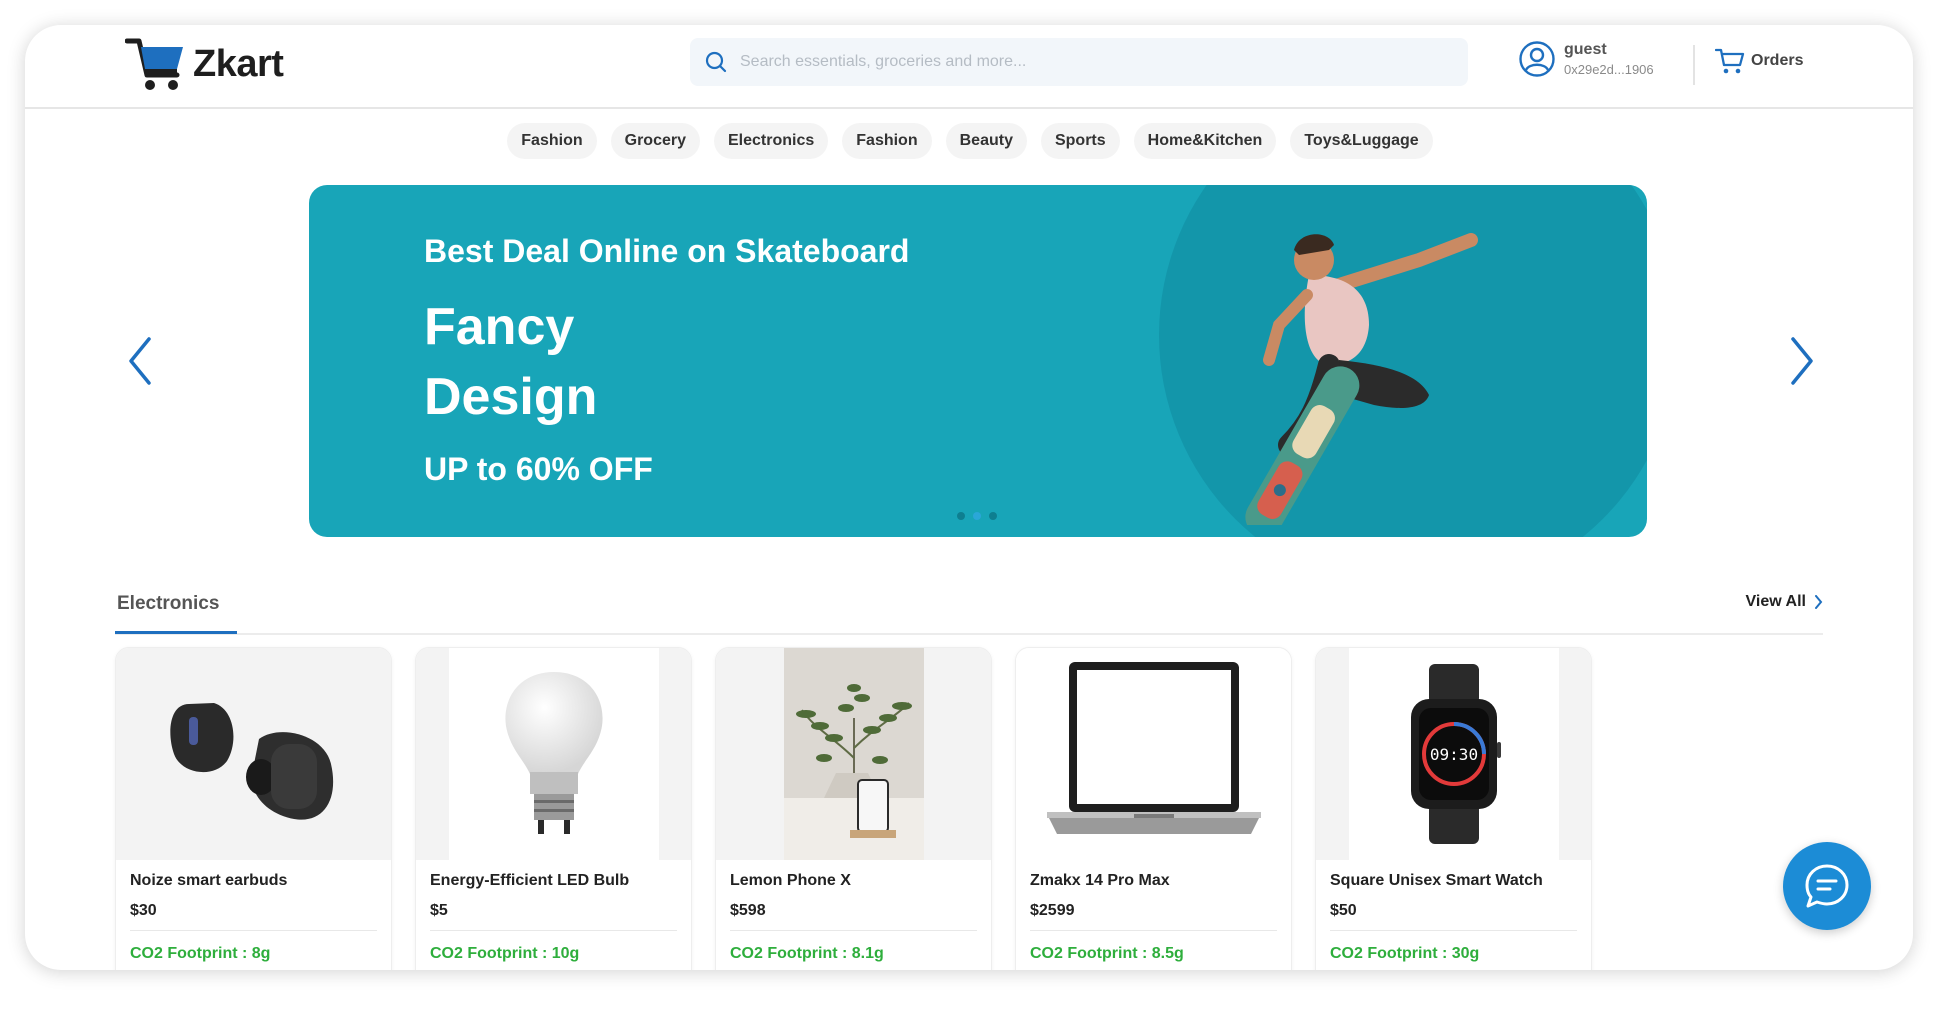 The height and width of the screenshot is (1014, 1954). Describe the element at coordinates (771, 141) in the screenshot. I see `category-electronics: Electronics` at that location.